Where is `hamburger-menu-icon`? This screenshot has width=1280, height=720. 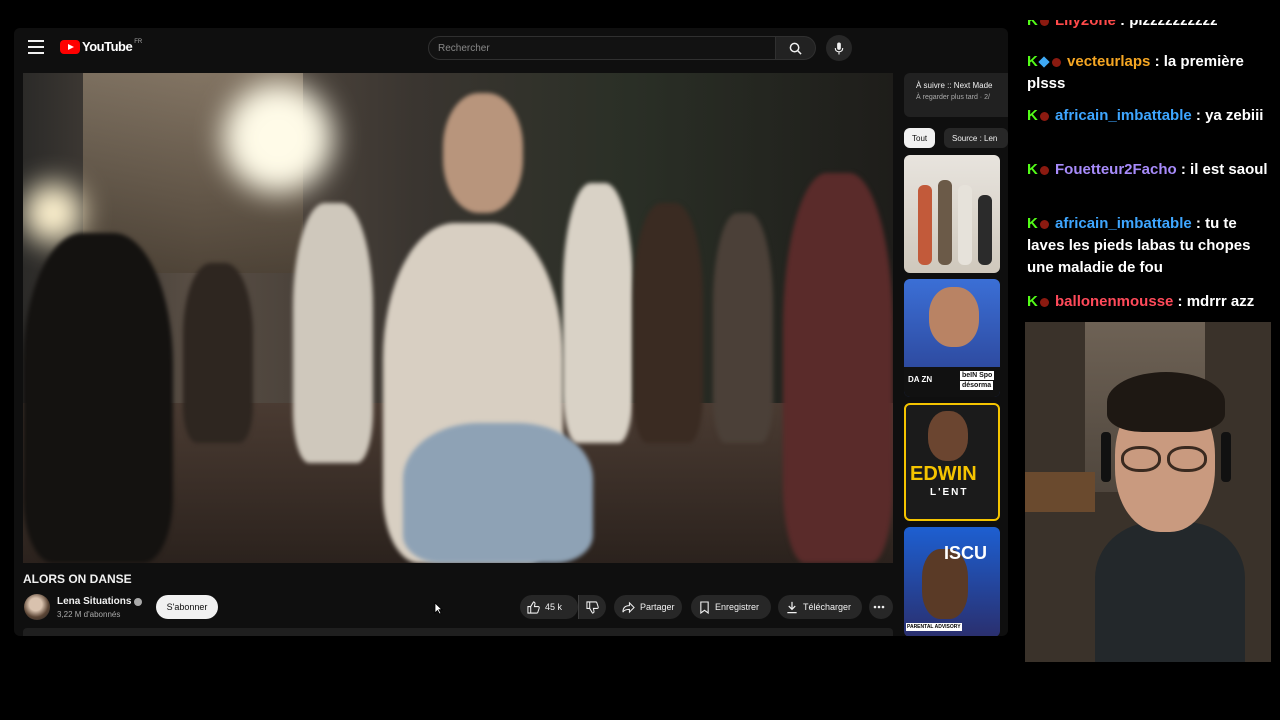
hamburger-menu-icon is located at coordinates (36, 47).